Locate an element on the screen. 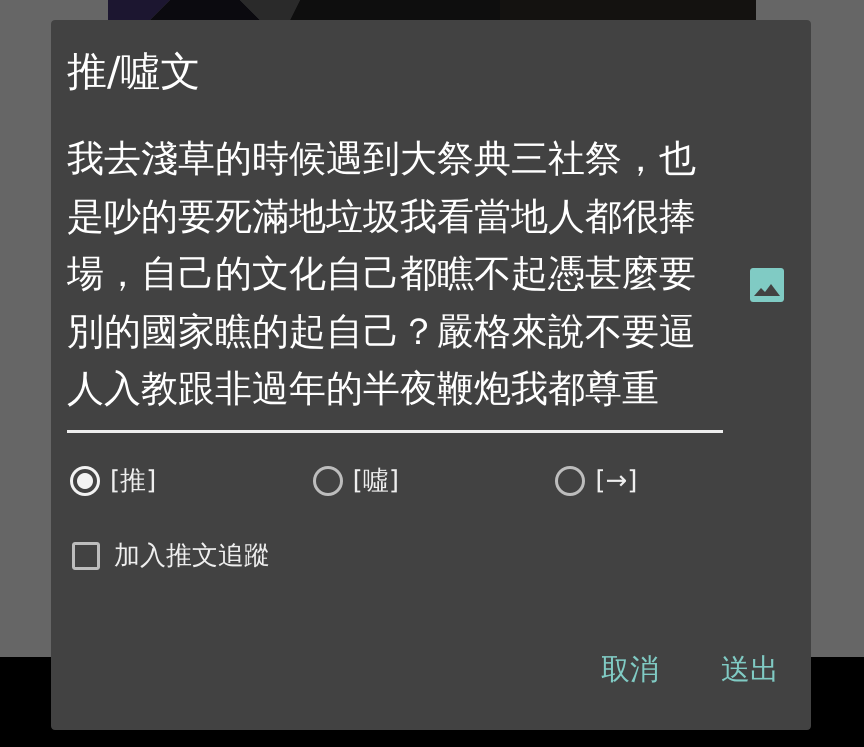  radio-label: [推] is located at coordinates (133, 481).